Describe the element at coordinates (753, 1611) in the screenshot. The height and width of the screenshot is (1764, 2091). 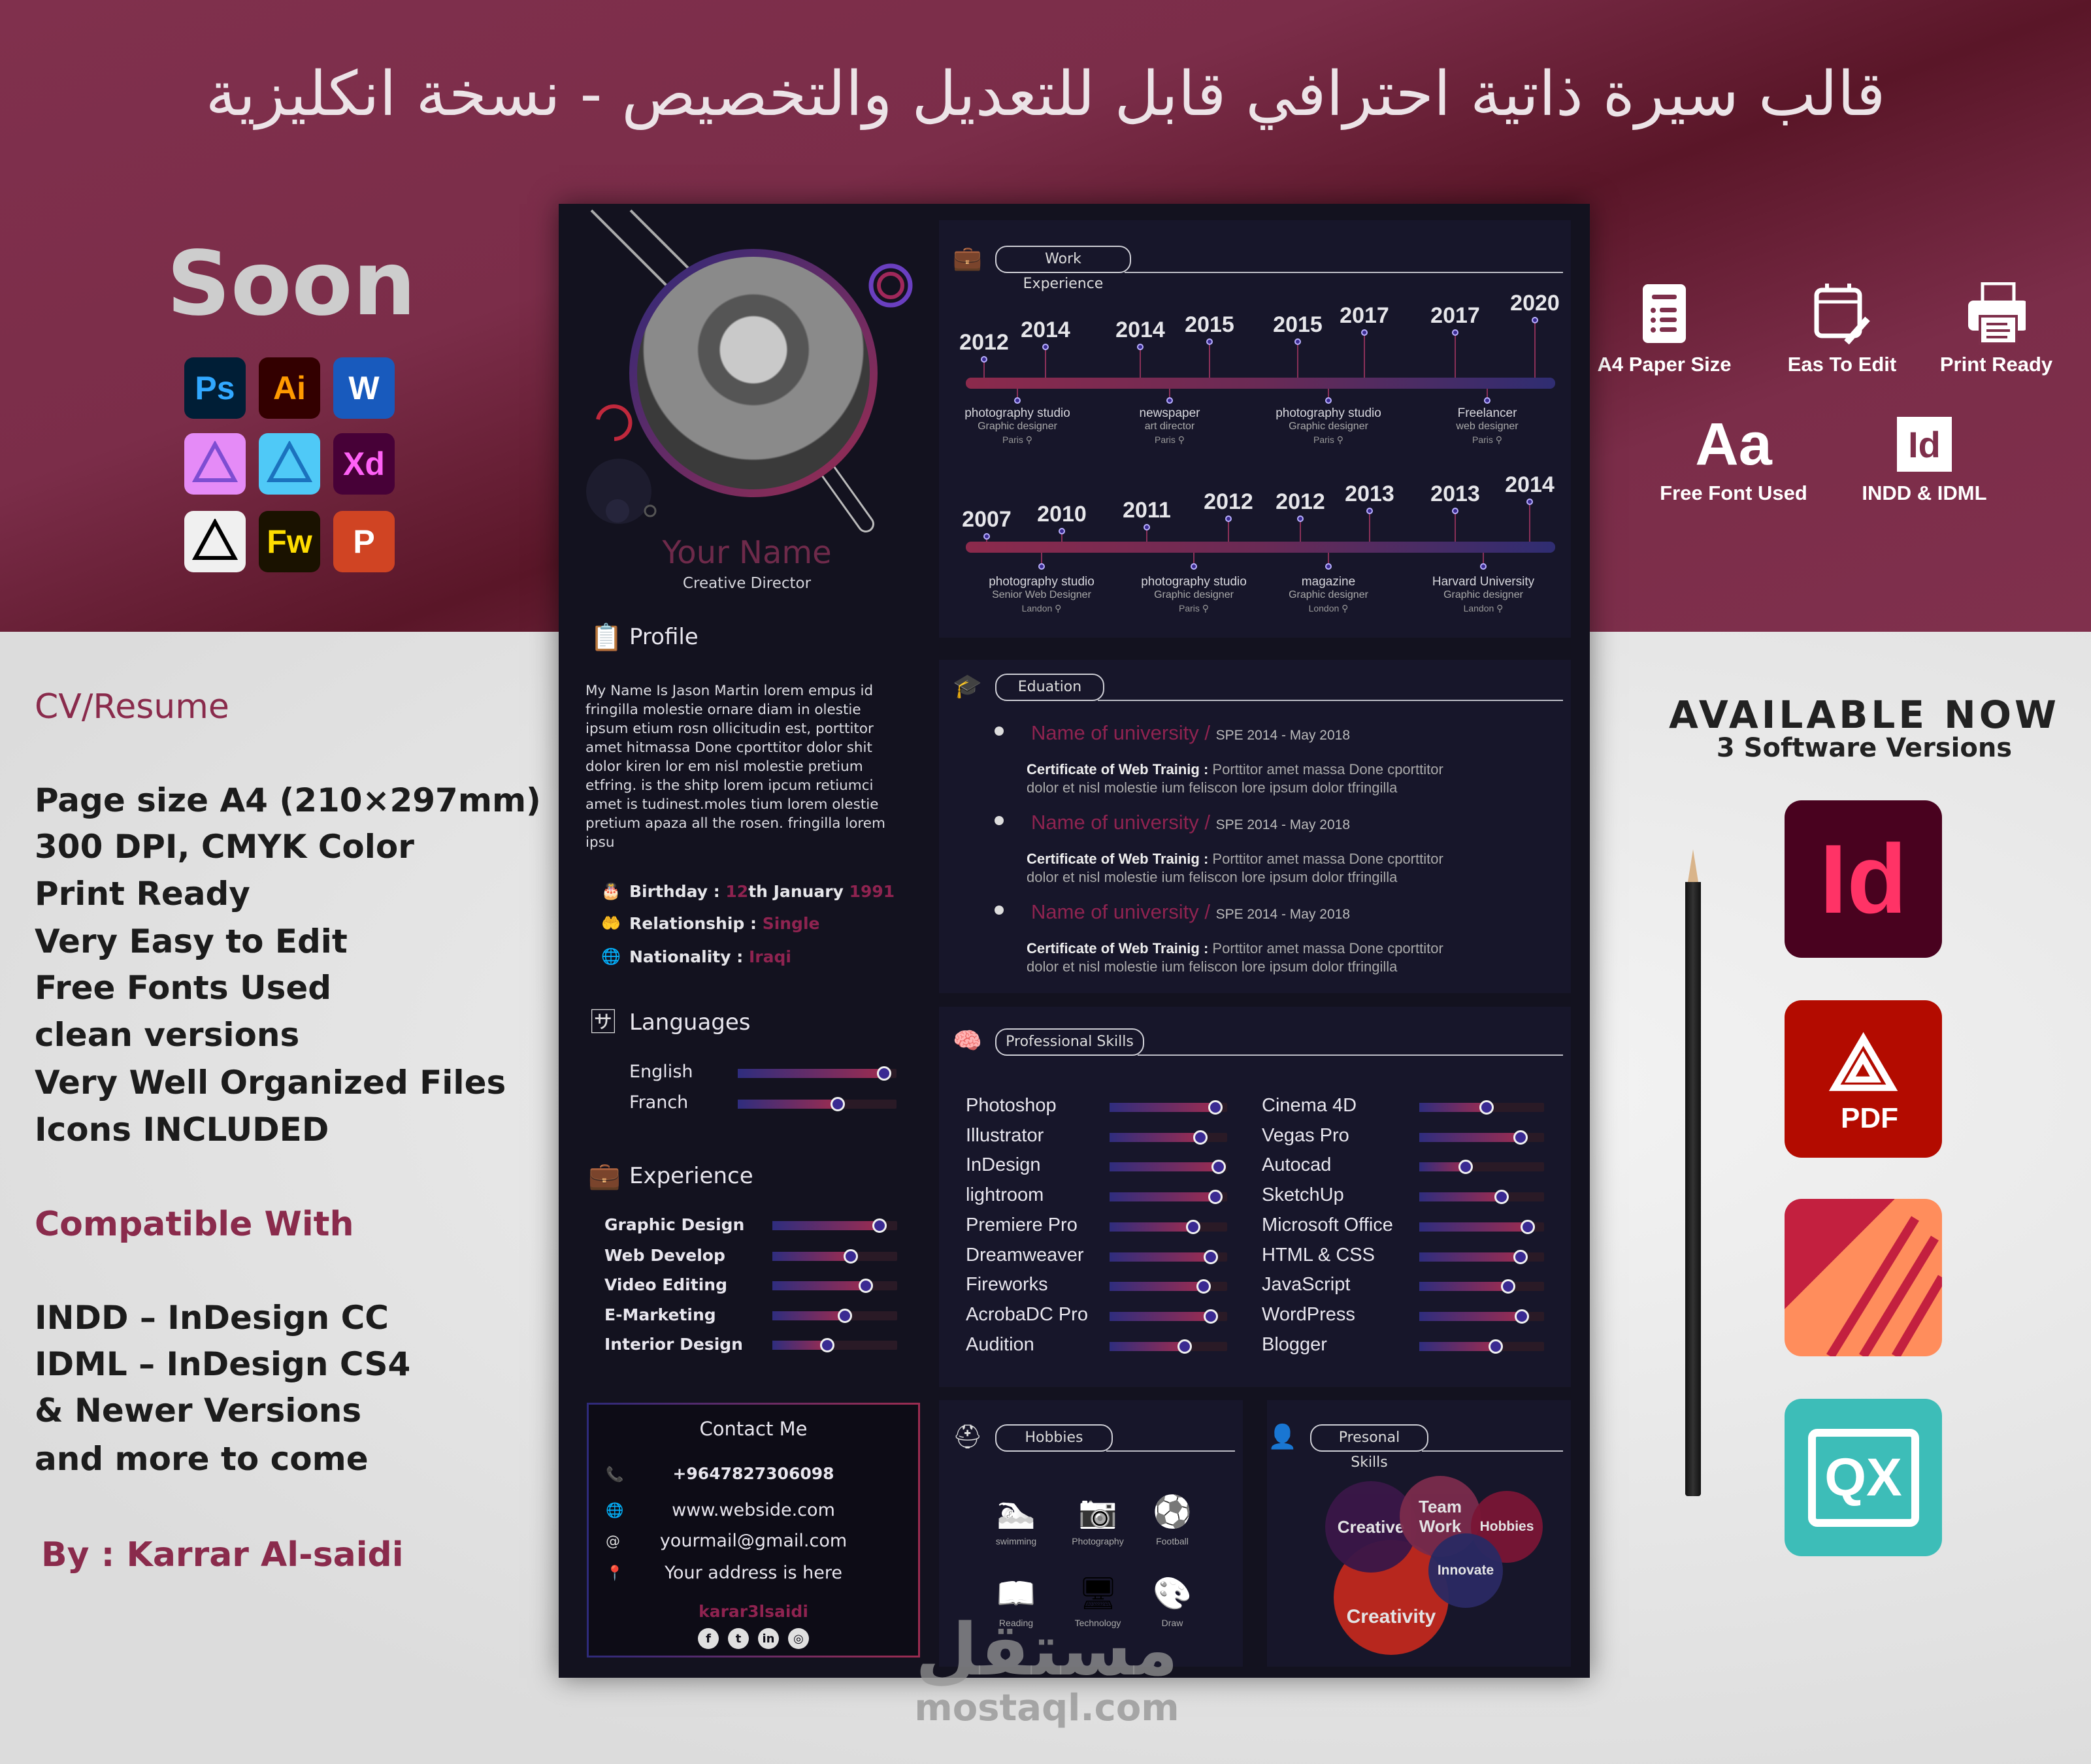
I see `social-handle: karar3lsaidi` at that location.